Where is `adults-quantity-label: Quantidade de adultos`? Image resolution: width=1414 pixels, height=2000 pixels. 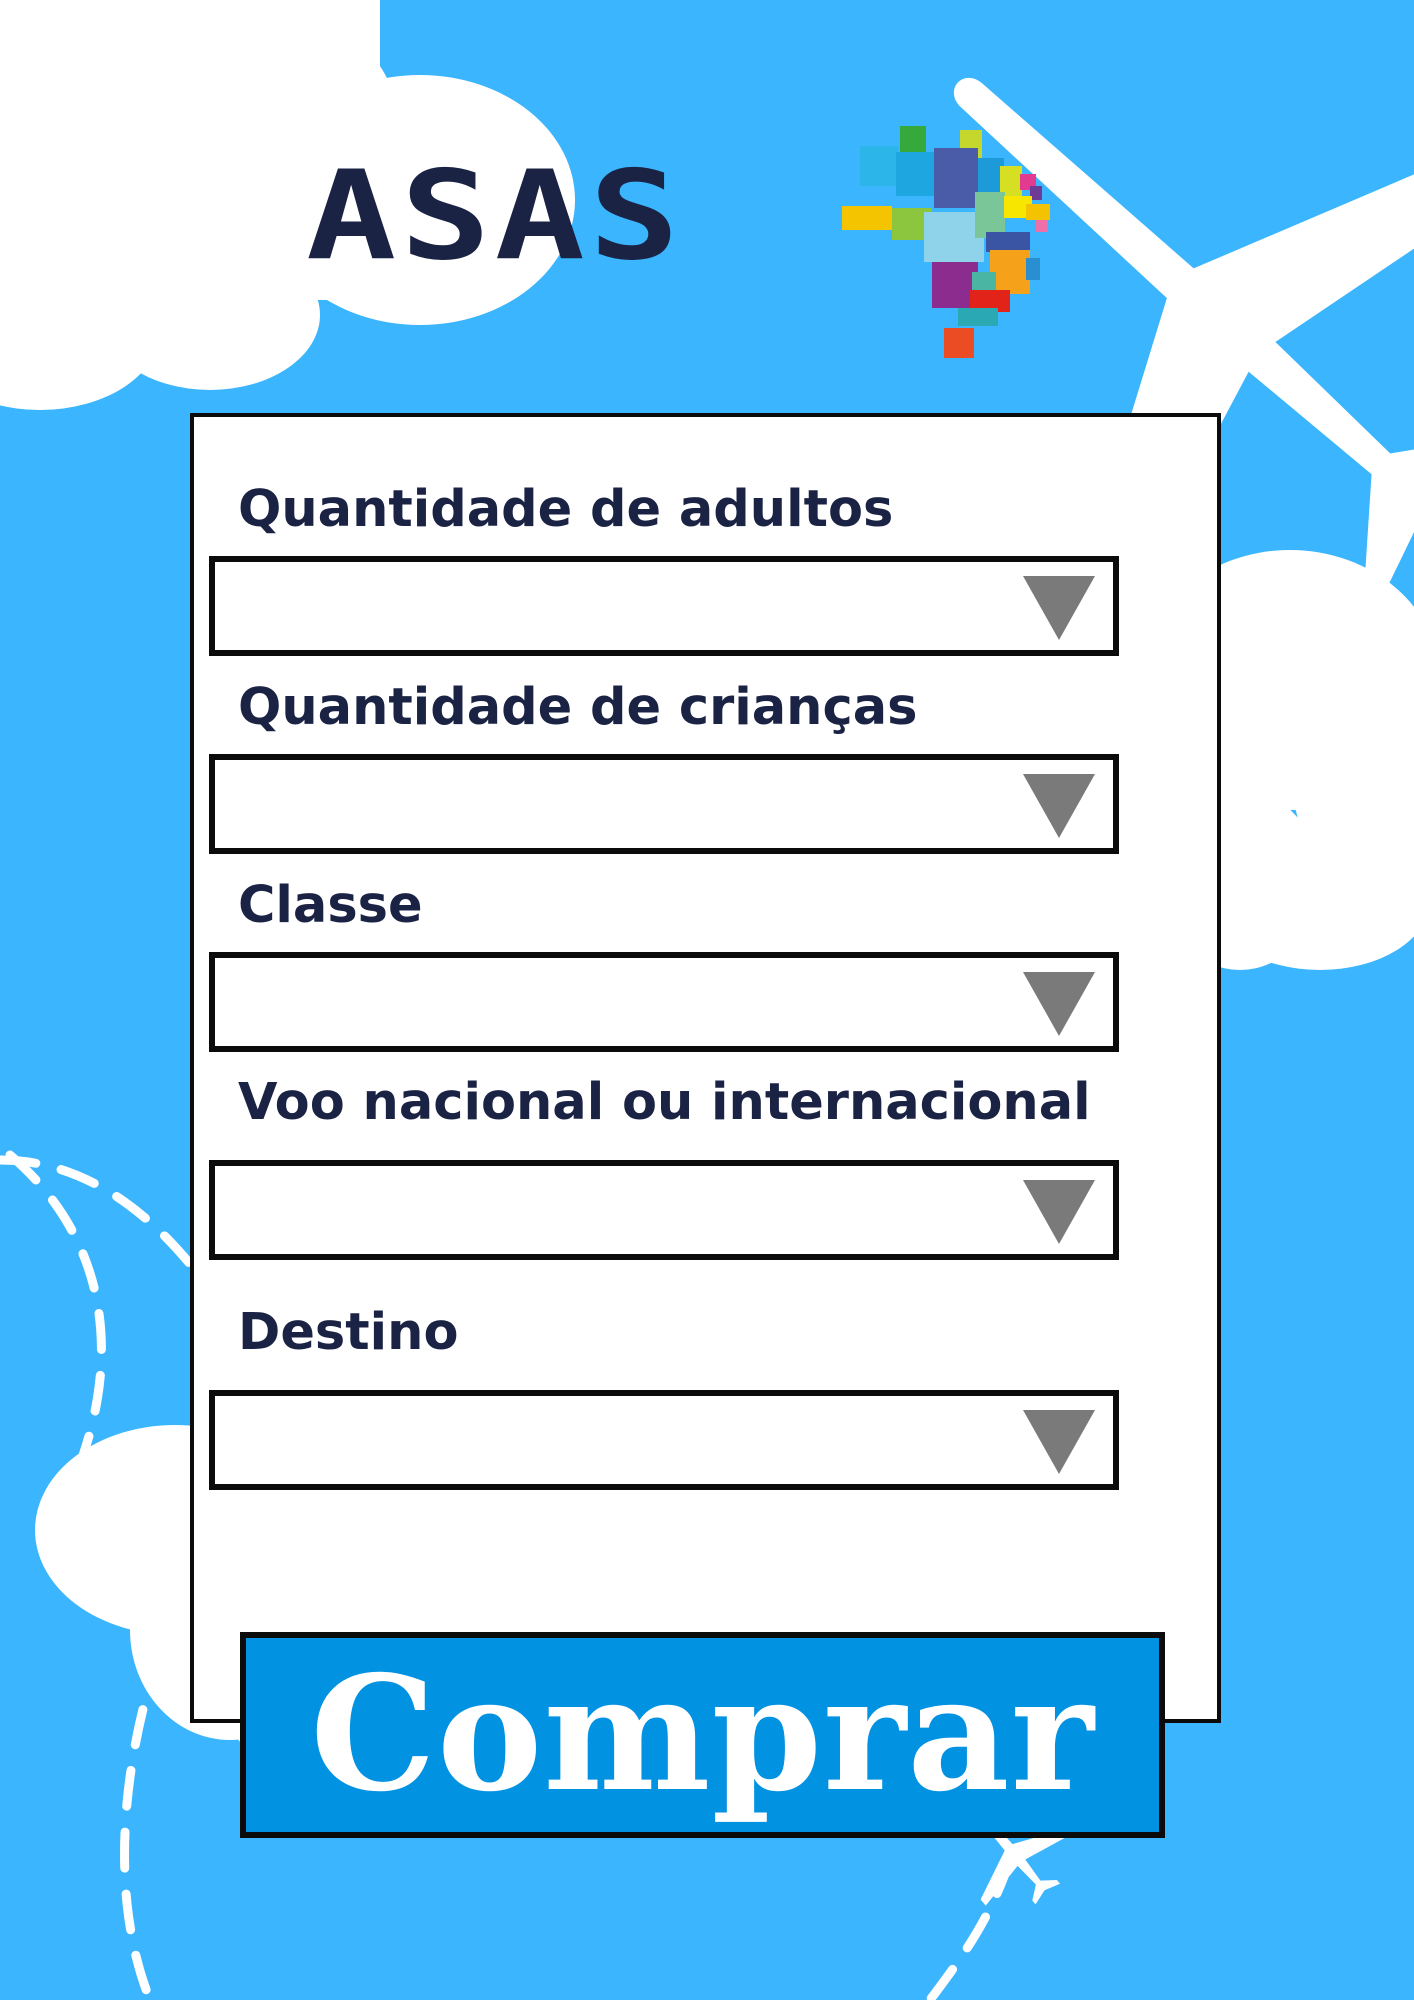
adults-quantity-label: Quantidade de adultos is located at coordinates (566, 509).